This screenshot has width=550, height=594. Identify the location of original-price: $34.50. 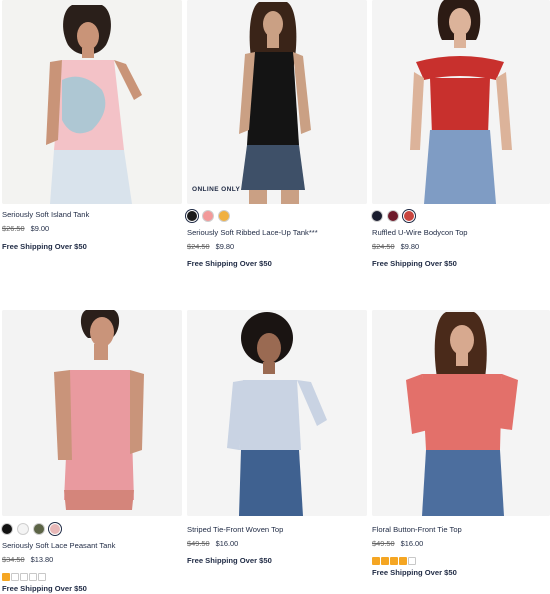
(13, 559).